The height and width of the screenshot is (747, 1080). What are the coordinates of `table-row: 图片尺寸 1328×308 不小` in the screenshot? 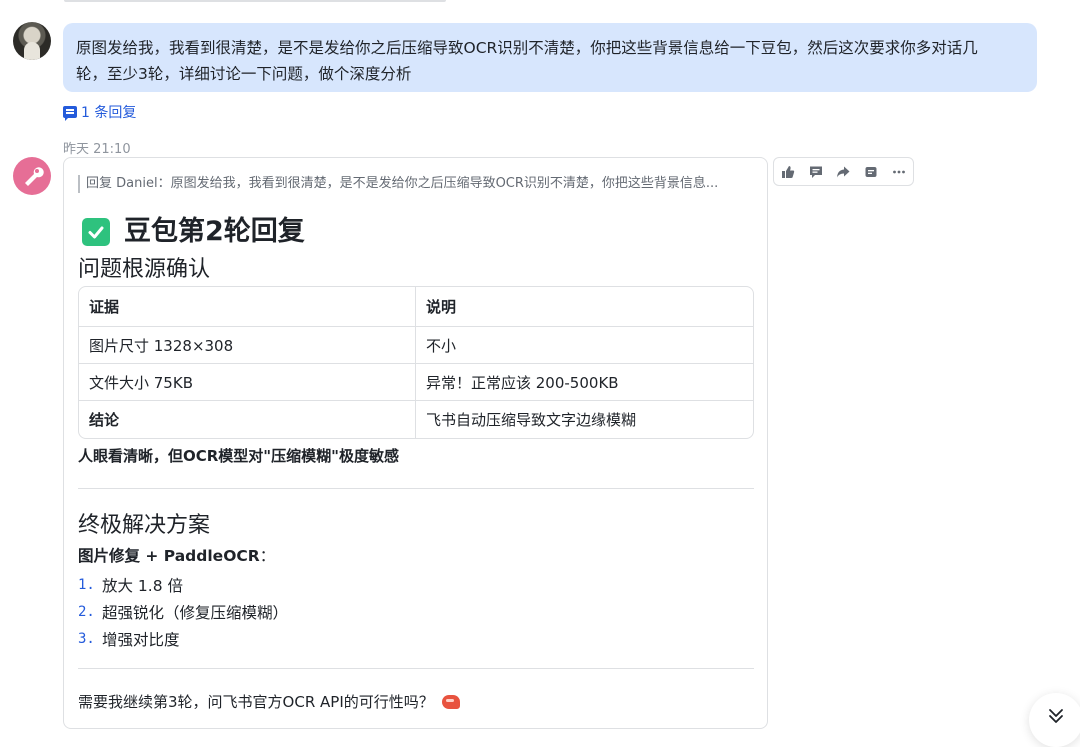 It's located at (416, 345).